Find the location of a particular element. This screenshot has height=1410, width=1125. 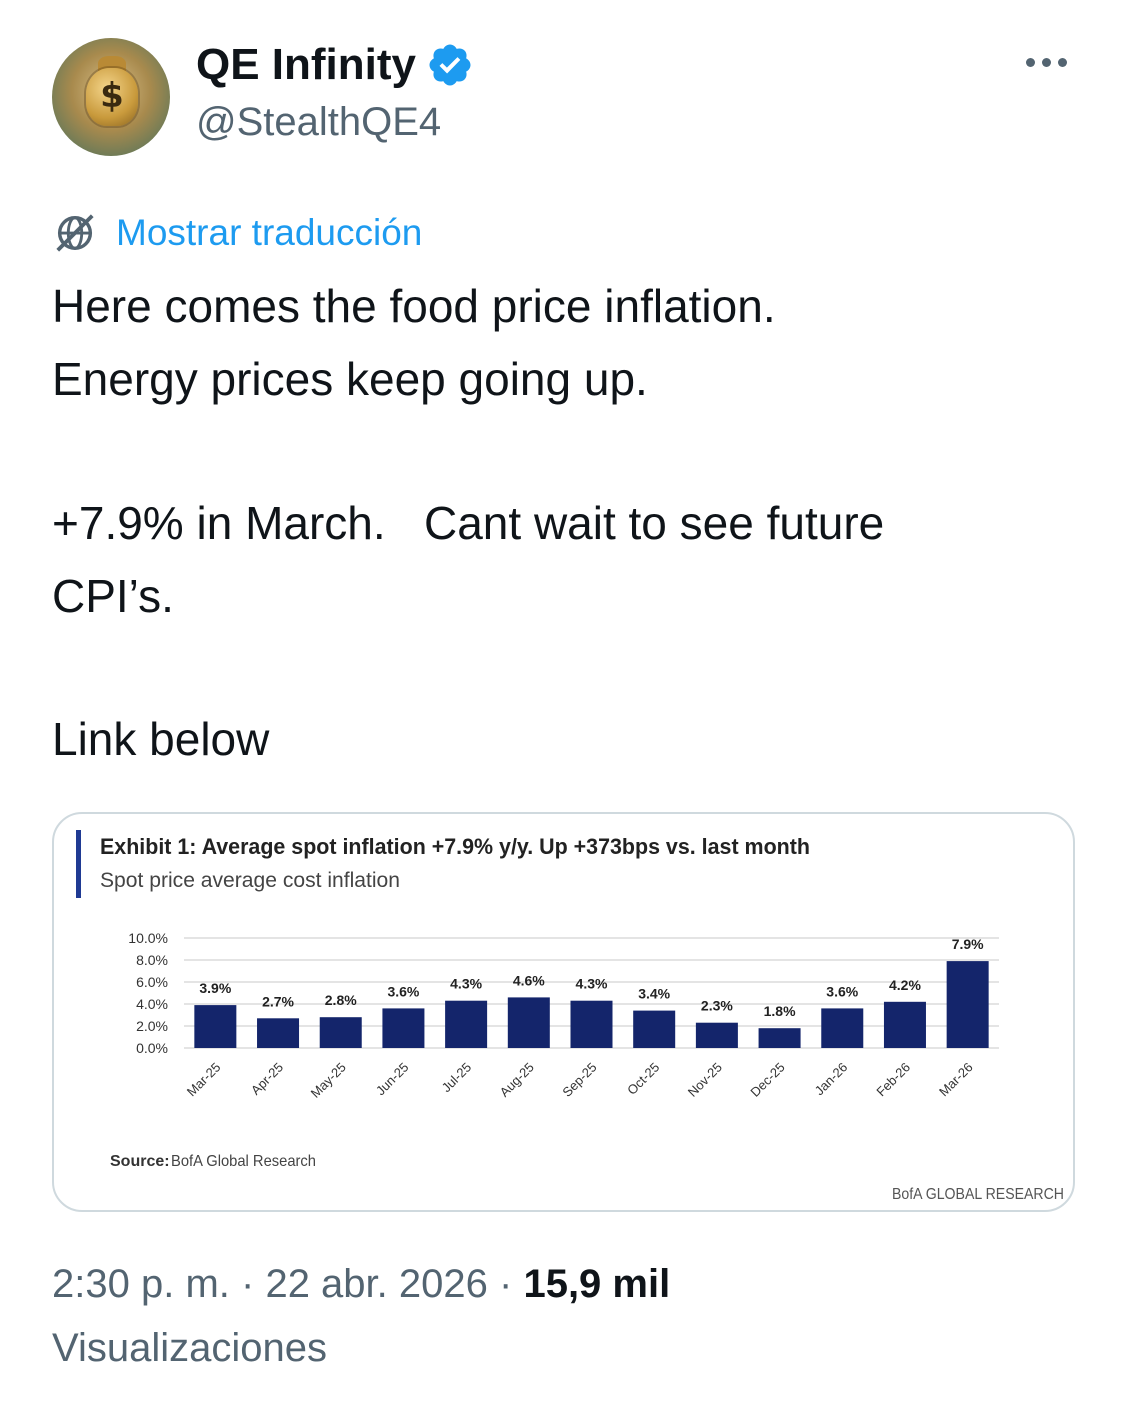

x-tick-label: Jul-25 is located at coordinates (457, 1078).